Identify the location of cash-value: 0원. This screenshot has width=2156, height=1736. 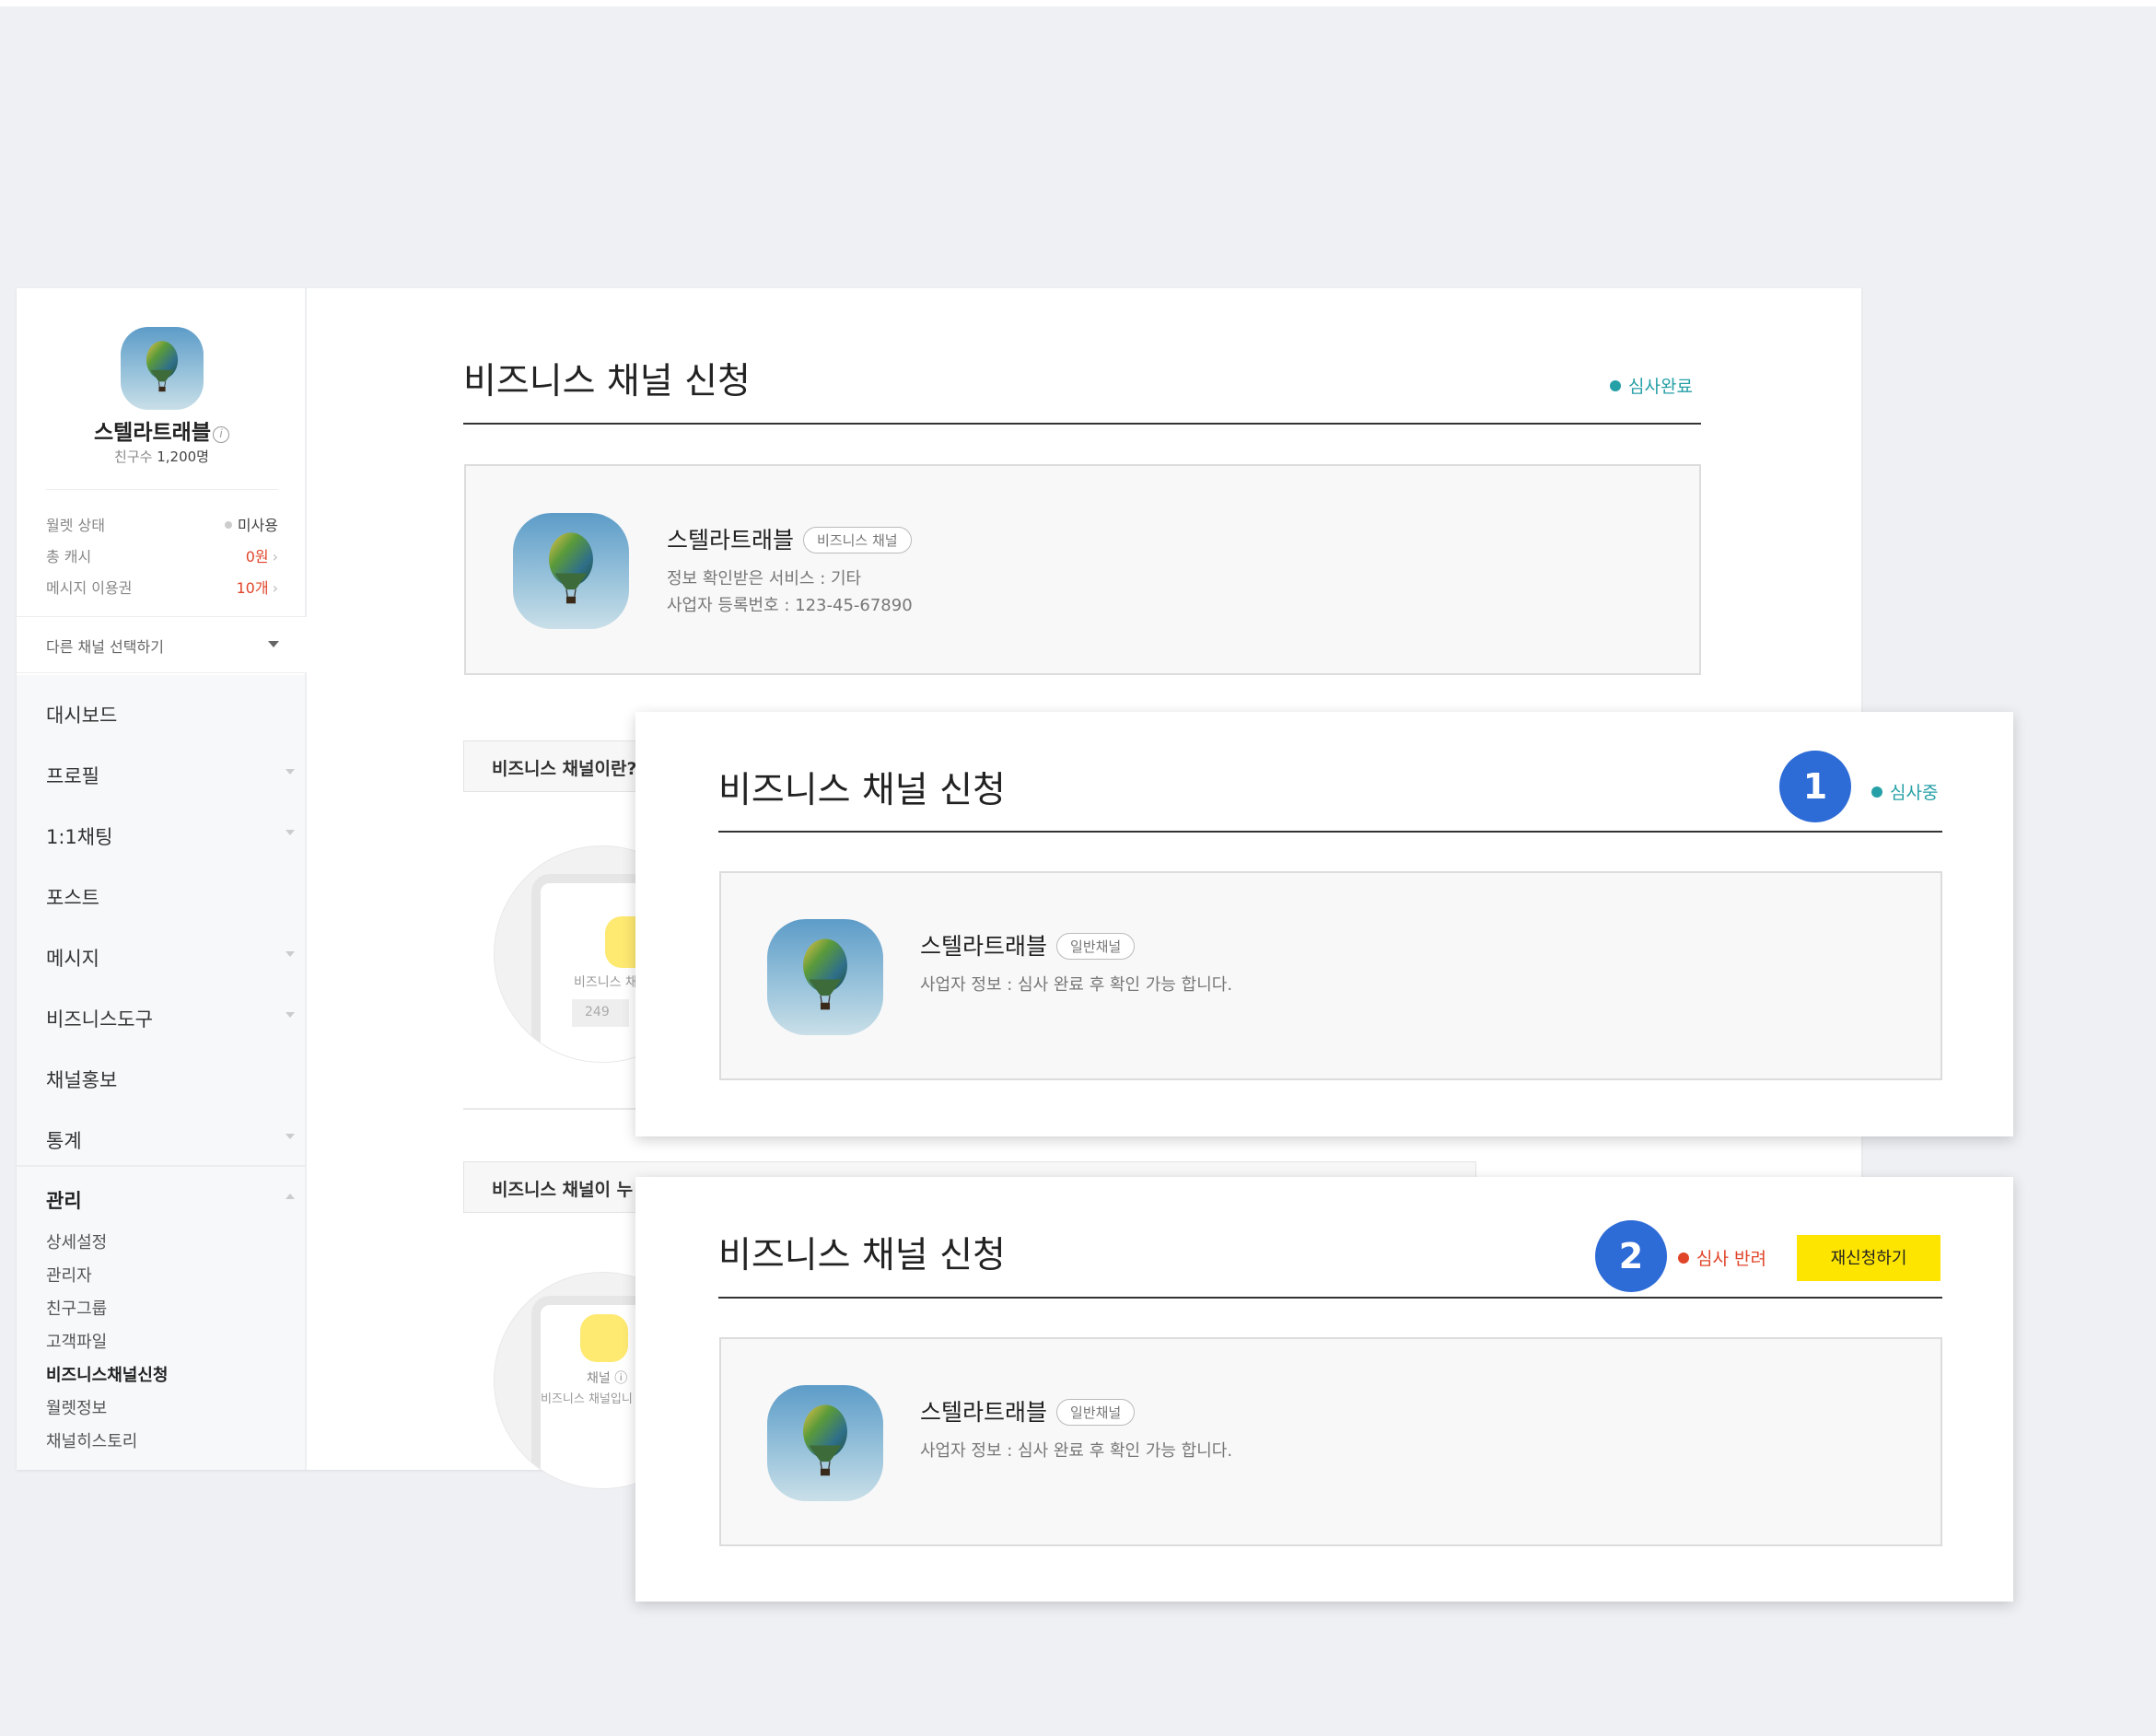
(257, 556).